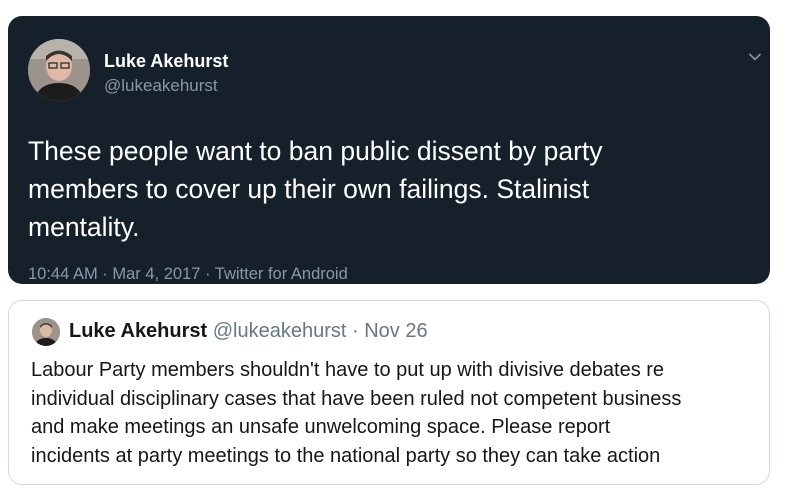 Image resolution: width=787 pixels, height=499 pixels. I want to click on author-name: Luke Akehurst, so click(166, 61).